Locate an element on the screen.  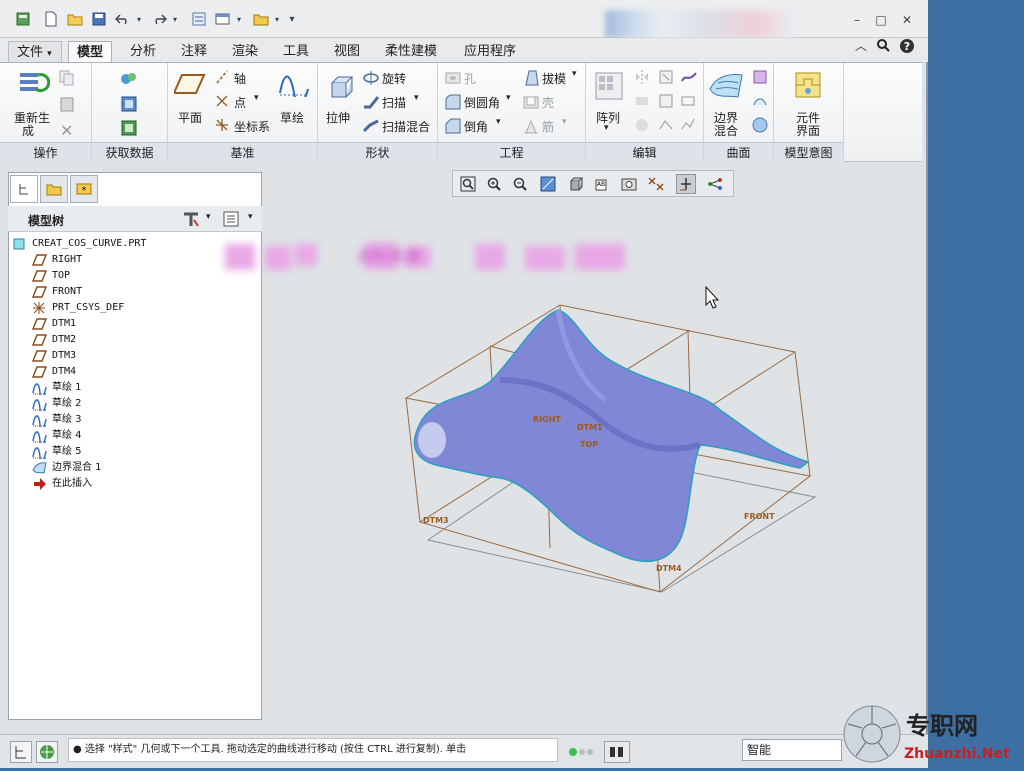
plane-icon is located at coordinates (189, 85).